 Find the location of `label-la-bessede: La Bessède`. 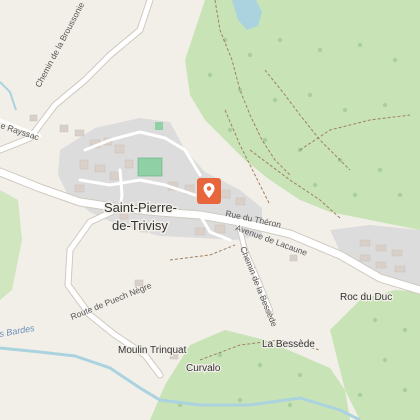

label-la-bessede: La Bessède is located at coordinates (288, 344).